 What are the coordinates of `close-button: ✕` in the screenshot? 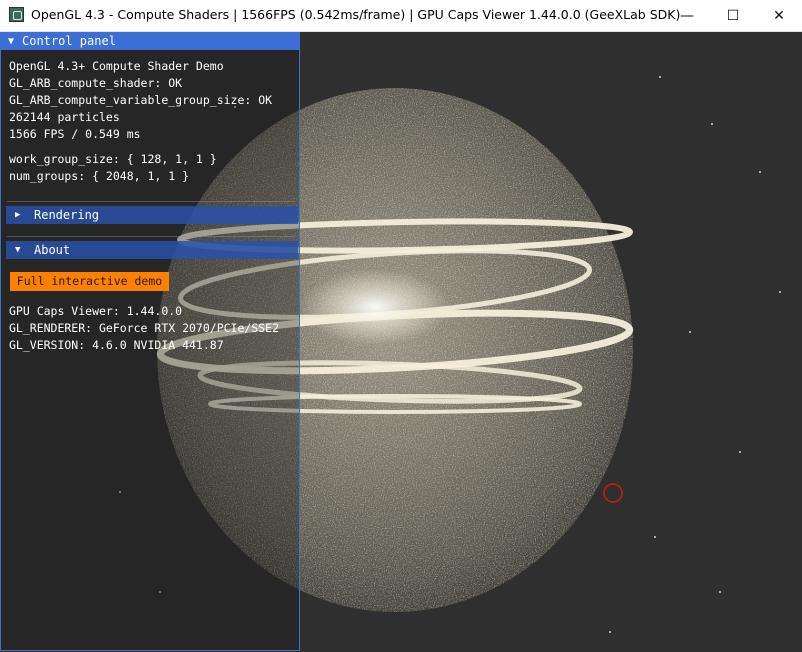 It's located at (779, 15).